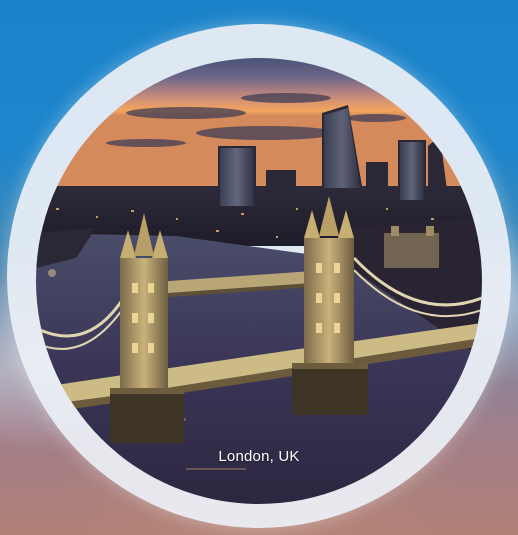  Describe the element at coordinates (259, 456) in the screenshot. I see `location-caption: London, UK` at that location.